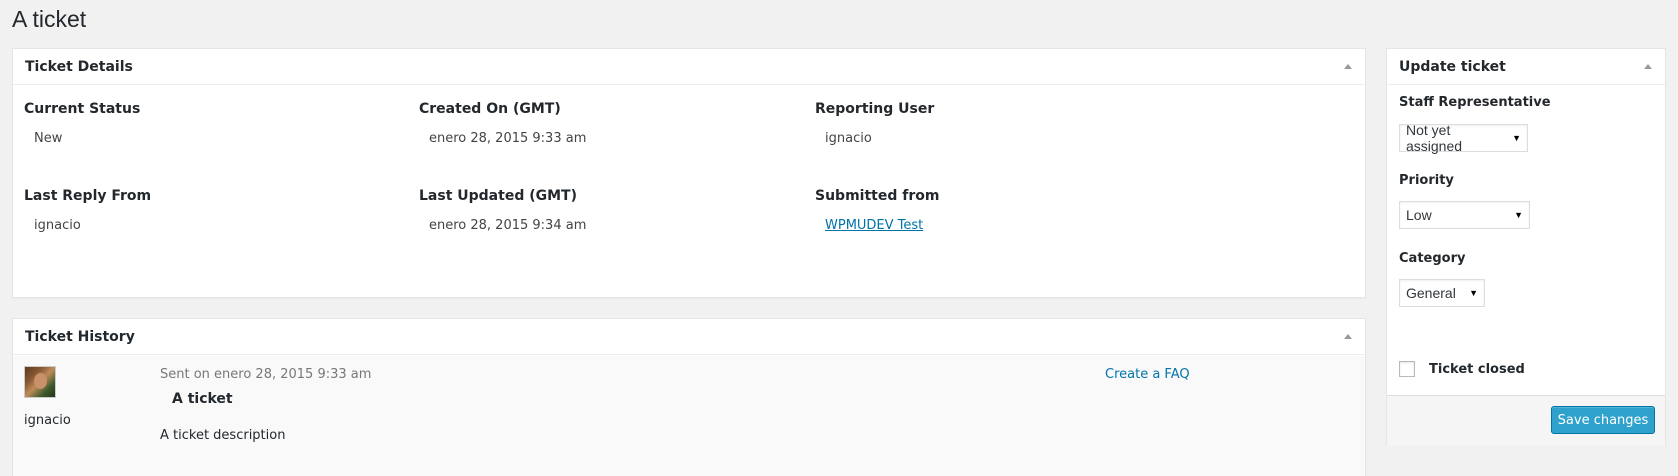 The height and width of the screenshot is (476, 1678). What do you see at coordinates (40, 382) in the screenshot?
I see `avatar` at bounding box center [40, 382].